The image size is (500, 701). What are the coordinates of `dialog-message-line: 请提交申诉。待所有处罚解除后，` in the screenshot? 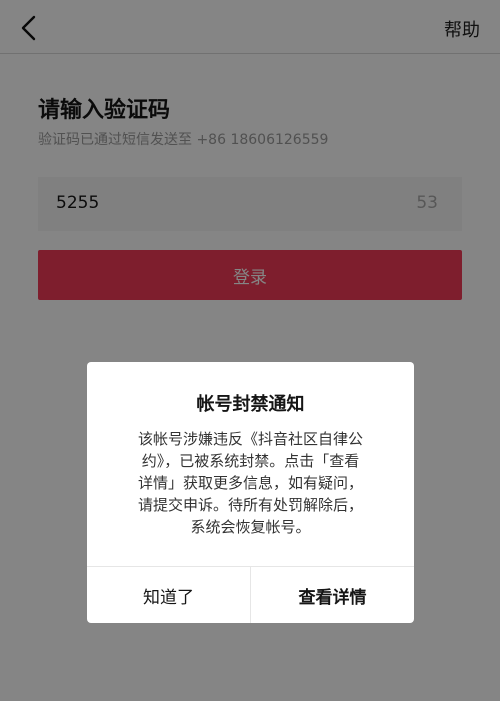 It's located at (250, 505).